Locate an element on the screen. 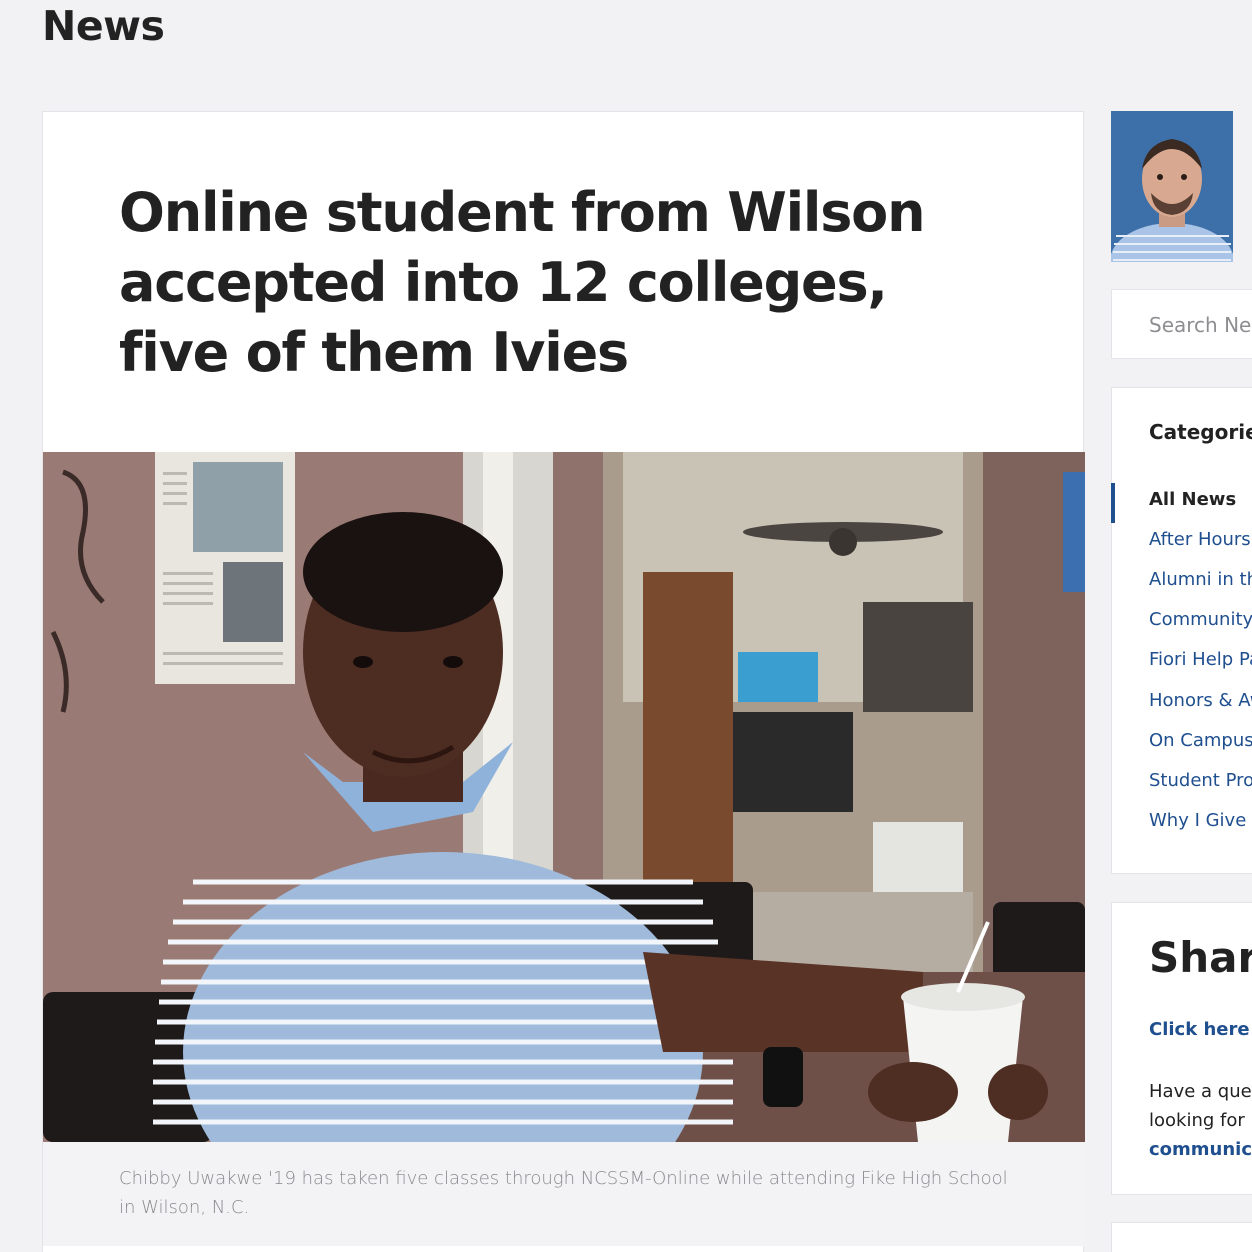 The image size is (1252, 1252). share-click-here-link: Click here to is located at coordinates (1200, 1029).